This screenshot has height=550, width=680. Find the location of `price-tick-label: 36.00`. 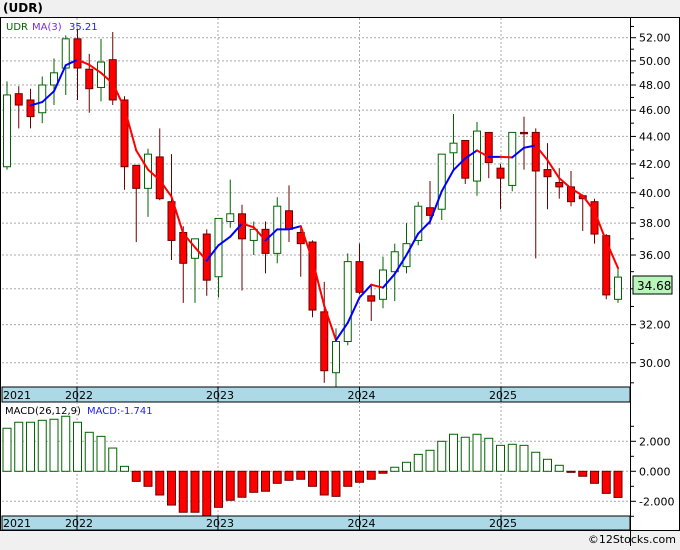

price-tick-label: 36.00 is located at coordinates (655, 255).